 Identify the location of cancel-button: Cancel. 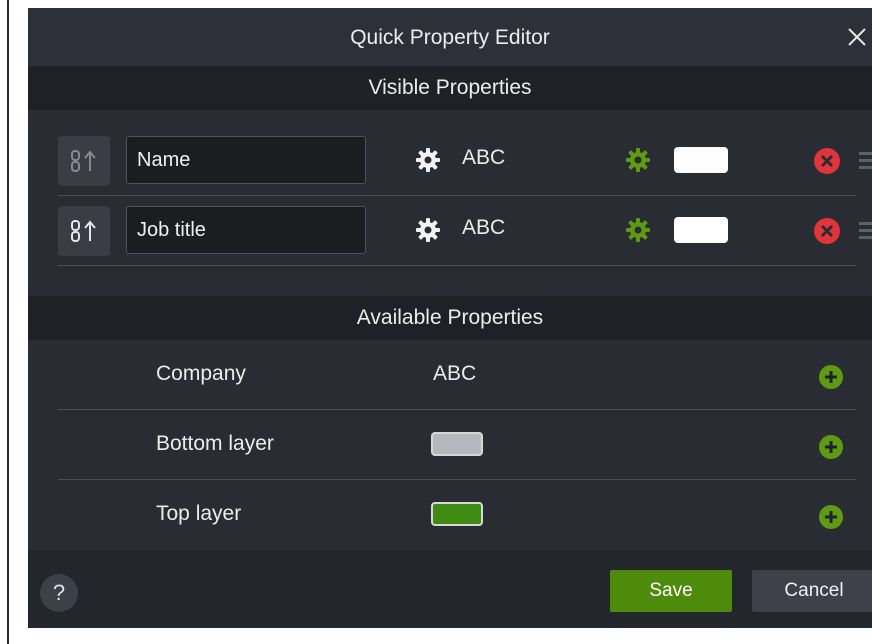
(812, 591).